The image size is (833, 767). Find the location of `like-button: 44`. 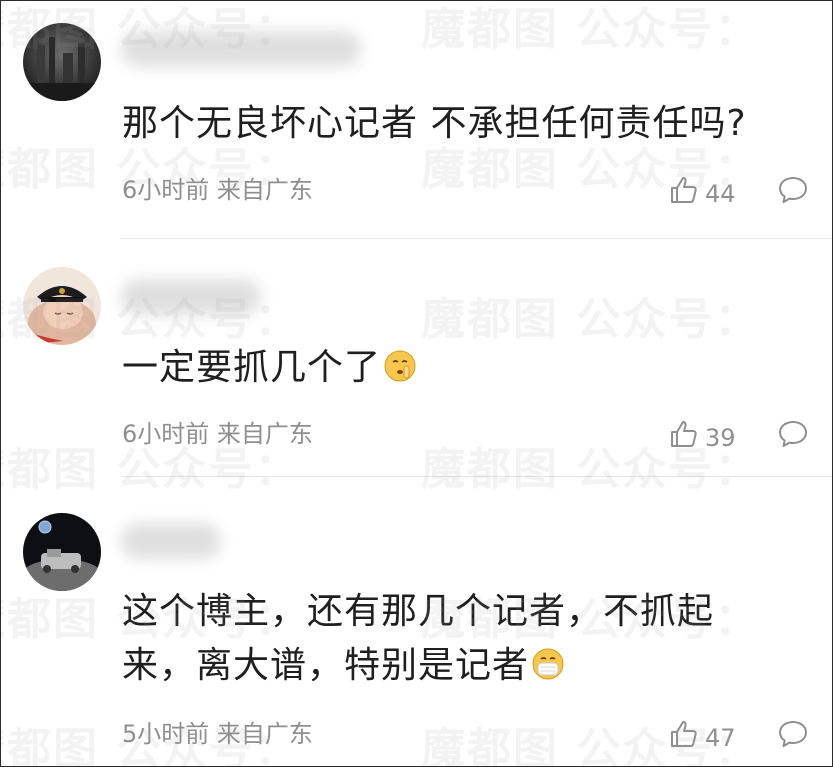

like-button: 44 is located at coordinates (702, 193).